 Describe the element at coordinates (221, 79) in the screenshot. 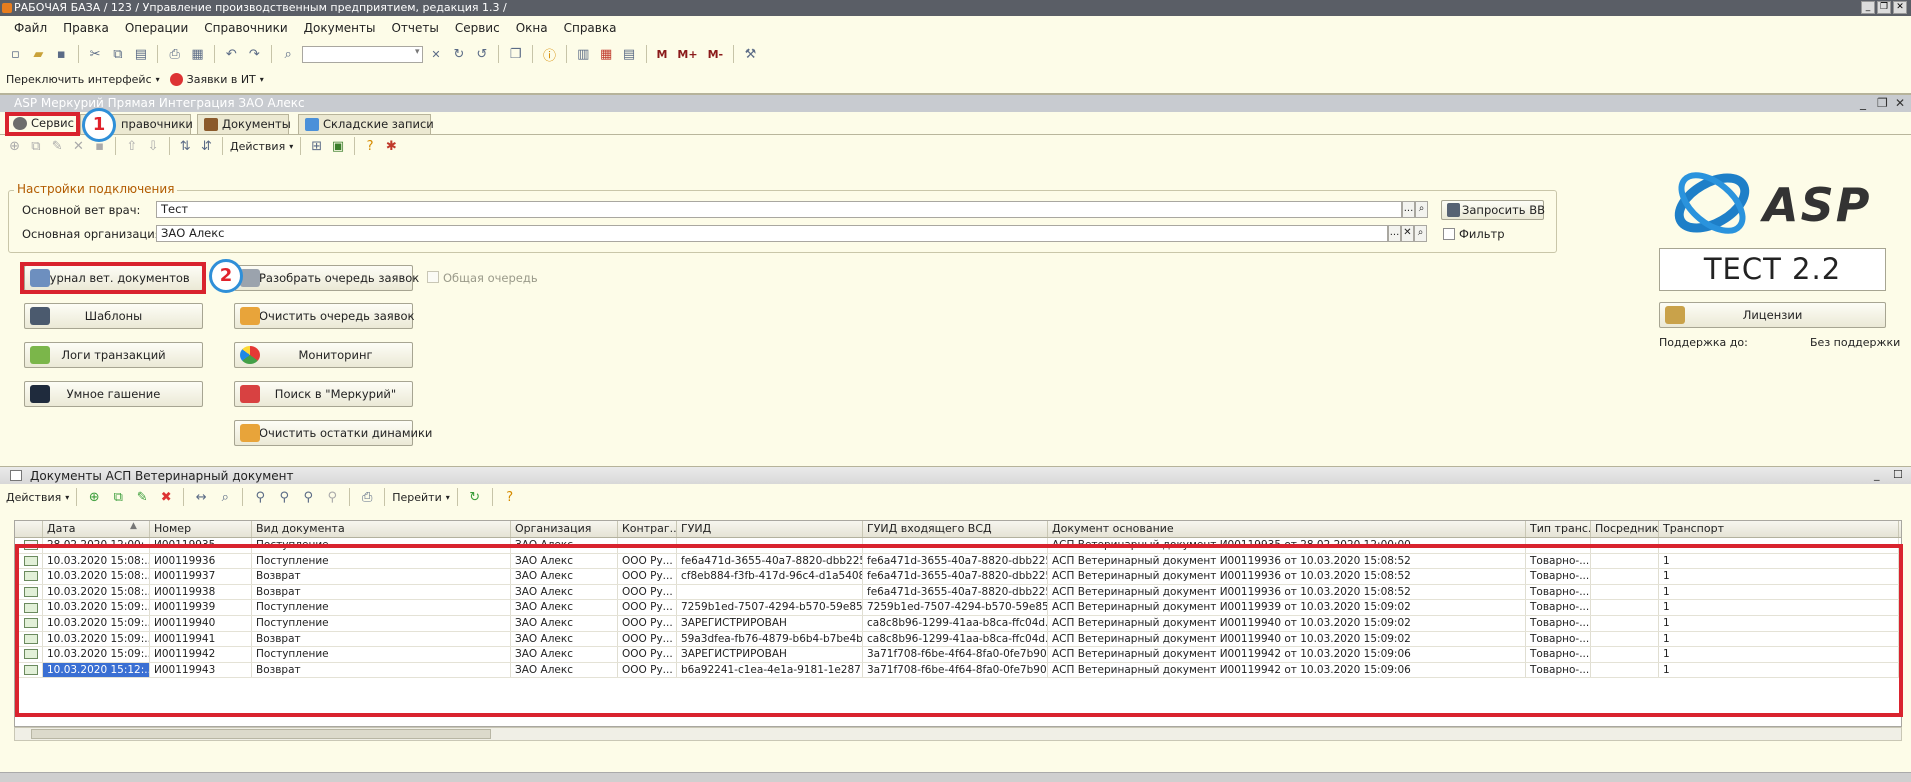

I see `requests-it-button: Заявки в ИТ` at that location.